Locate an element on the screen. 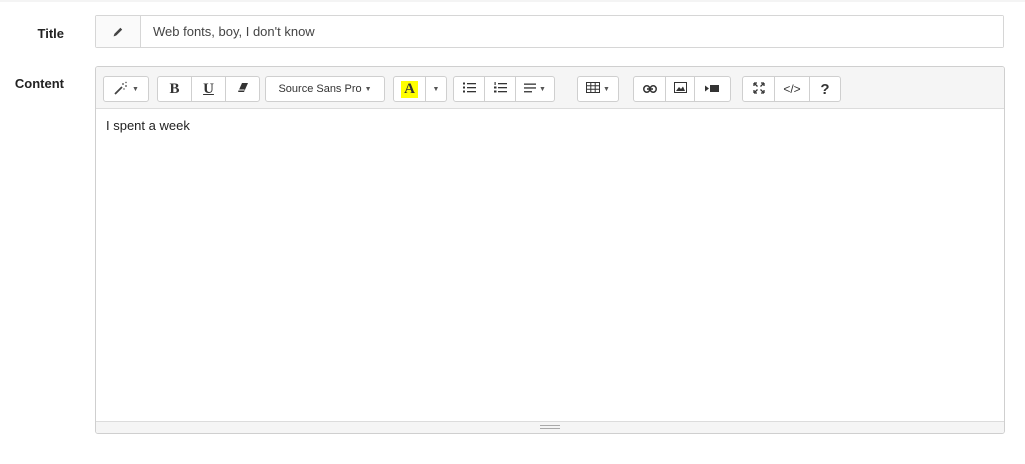 This screenshot has width=1025, height=464. editor-toolbar: ▼ B U Source Sans Pro ▼ A ▼ ▼ ▼ </> ? is located at coordinates (550, 88).